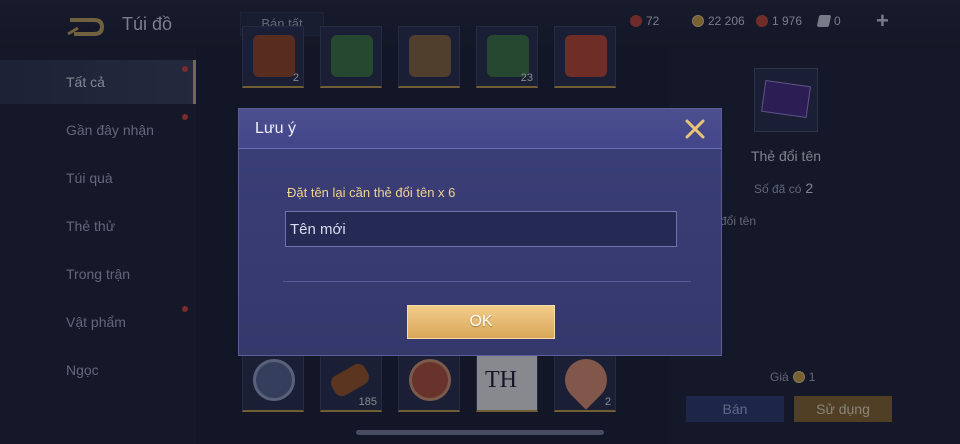  I want to click on divider, so click(487, 281).